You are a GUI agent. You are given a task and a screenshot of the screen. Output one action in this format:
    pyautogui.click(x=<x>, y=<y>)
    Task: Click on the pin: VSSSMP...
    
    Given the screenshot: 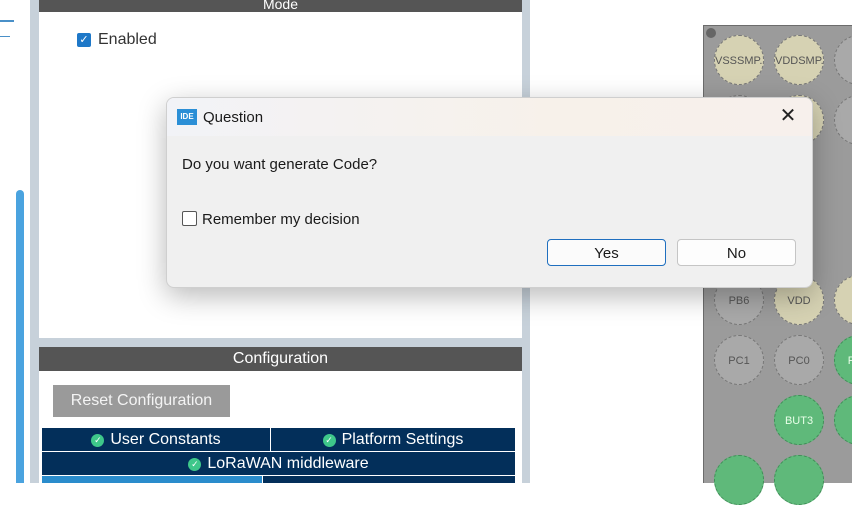 What is the action you would take?
    pyautogui.click(x=739, y=60)
    